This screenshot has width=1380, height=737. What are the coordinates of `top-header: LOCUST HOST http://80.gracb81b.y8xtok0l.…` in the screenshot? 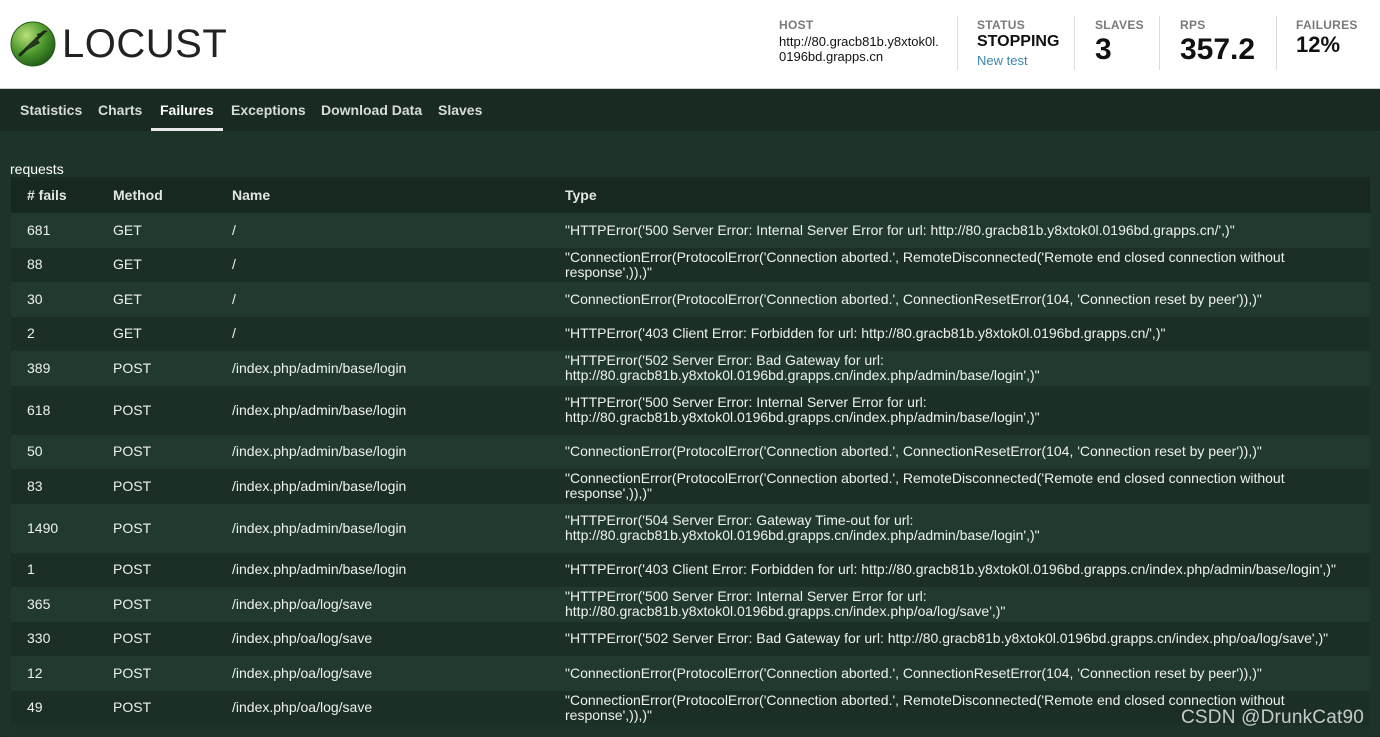 It's located at (690, 44).